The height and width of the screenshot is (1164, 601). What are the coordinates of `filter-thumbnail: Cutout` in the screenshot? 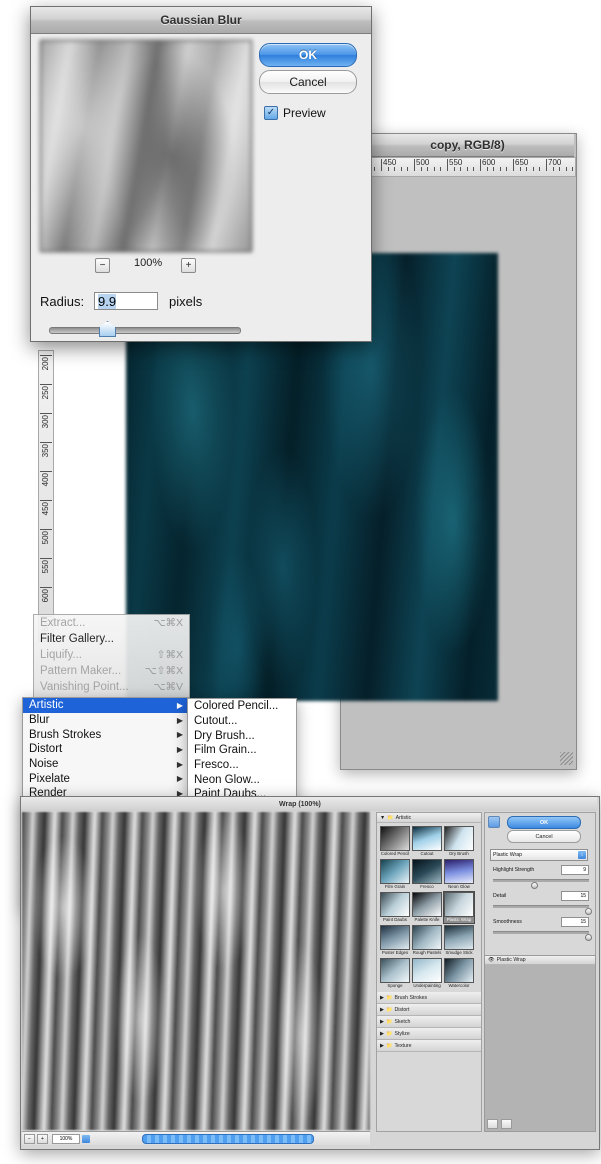 It's located at (427, 841).